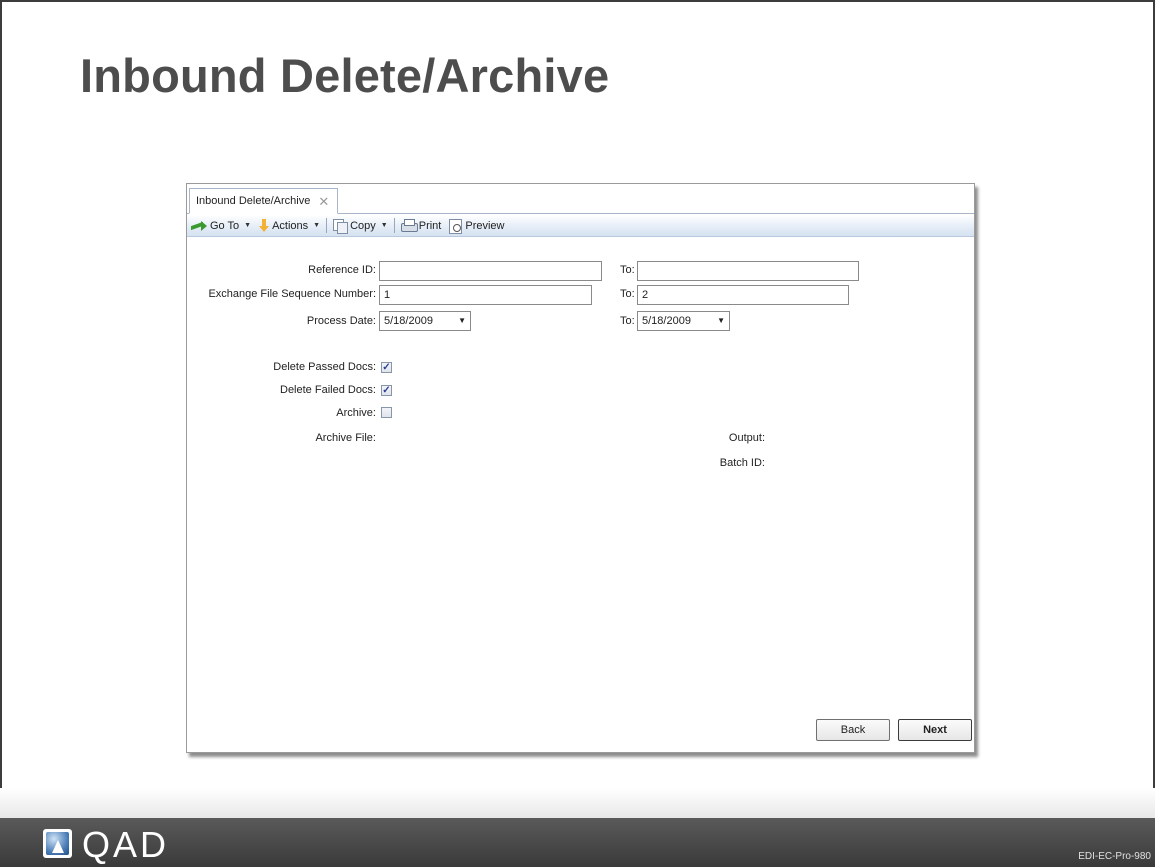  I want to click on delete-failed-checkbox: ✓, so click(386, 390).